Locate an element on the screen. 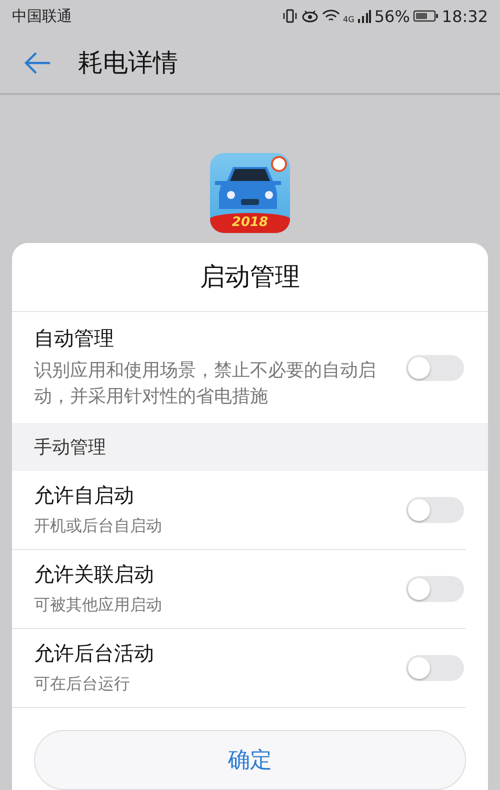  carrier-name: 中国联通 is located at coordinates (42, 16).